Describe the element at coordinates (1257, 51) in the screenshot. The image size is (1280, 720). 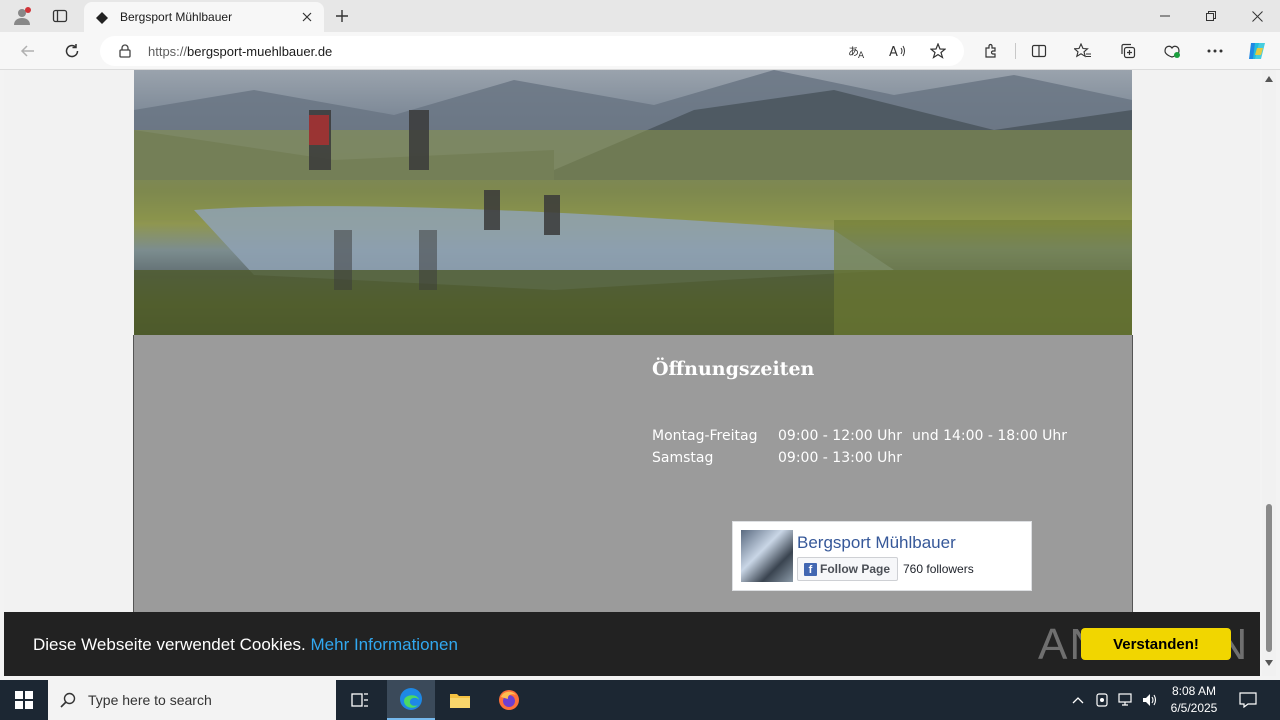
I see `copilot-icon` at that location.